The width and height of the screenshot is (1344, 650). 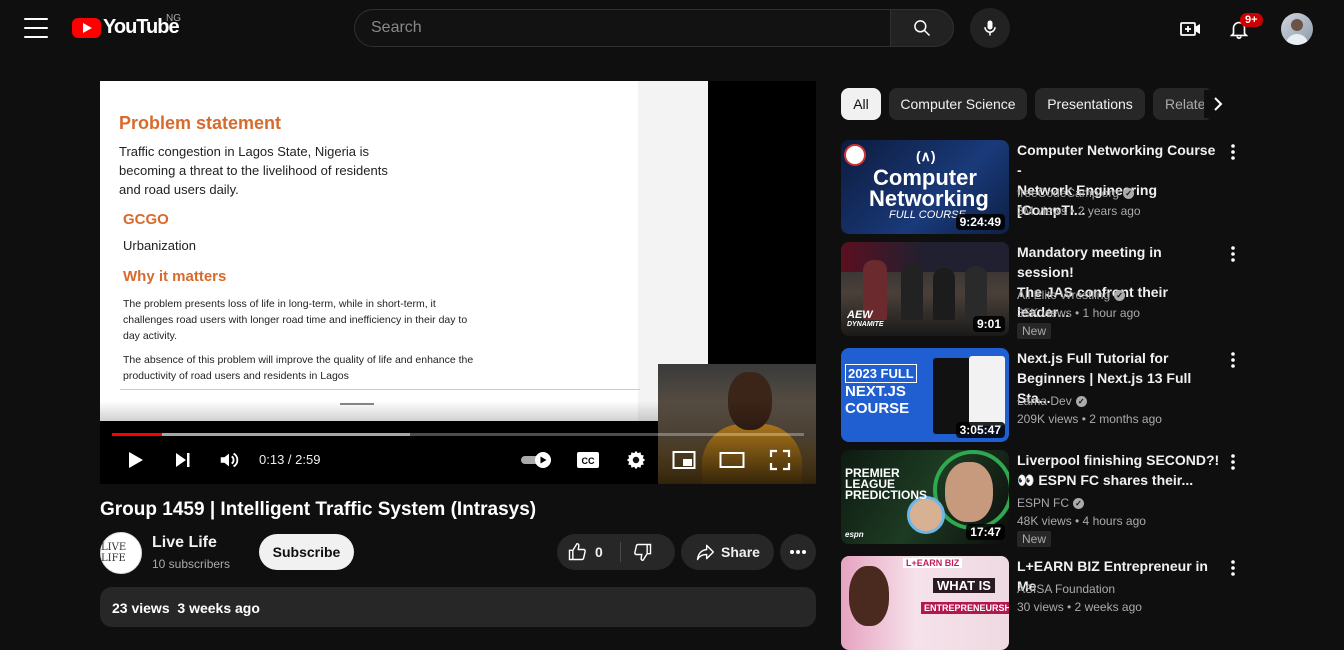 I want to click on share-button: Share, so click(x=727, y=552).